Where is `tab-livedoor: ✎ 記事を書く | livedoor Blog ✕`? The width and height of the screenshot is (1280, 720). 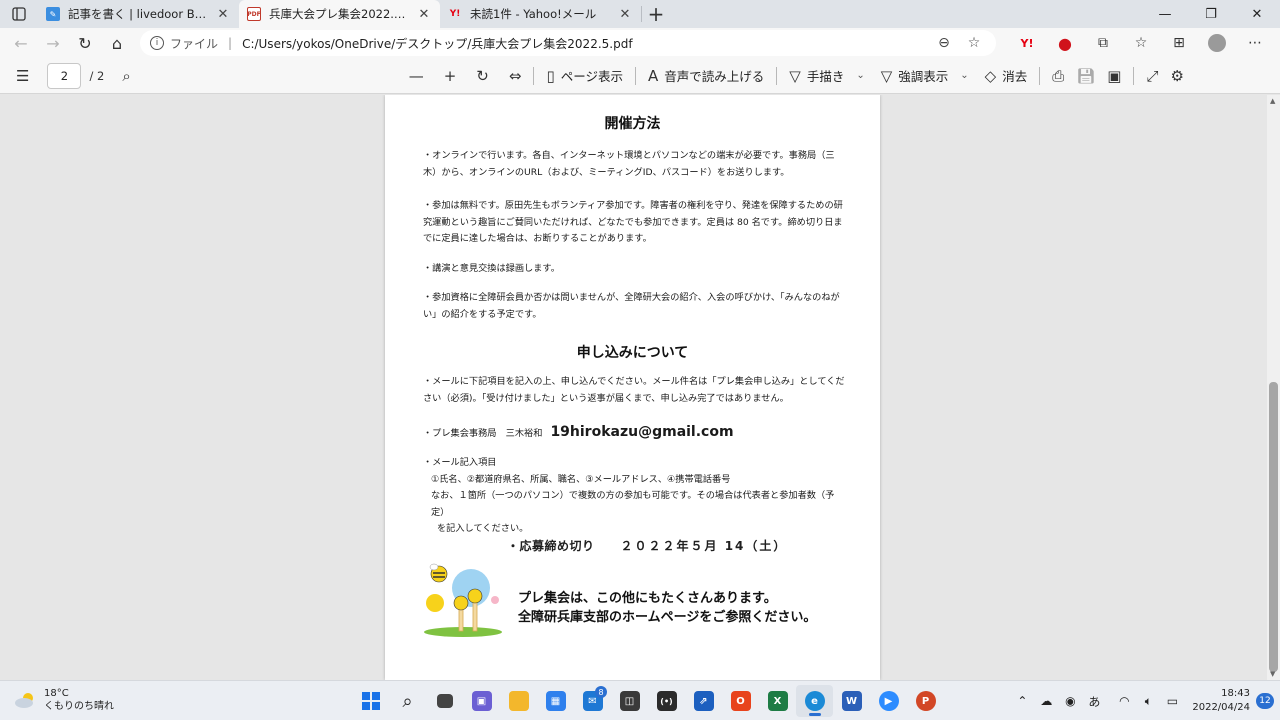 tab-livedoor: ✎ 記事を書く | livedoor Blog ✕ is located at coordinates (138, 14).